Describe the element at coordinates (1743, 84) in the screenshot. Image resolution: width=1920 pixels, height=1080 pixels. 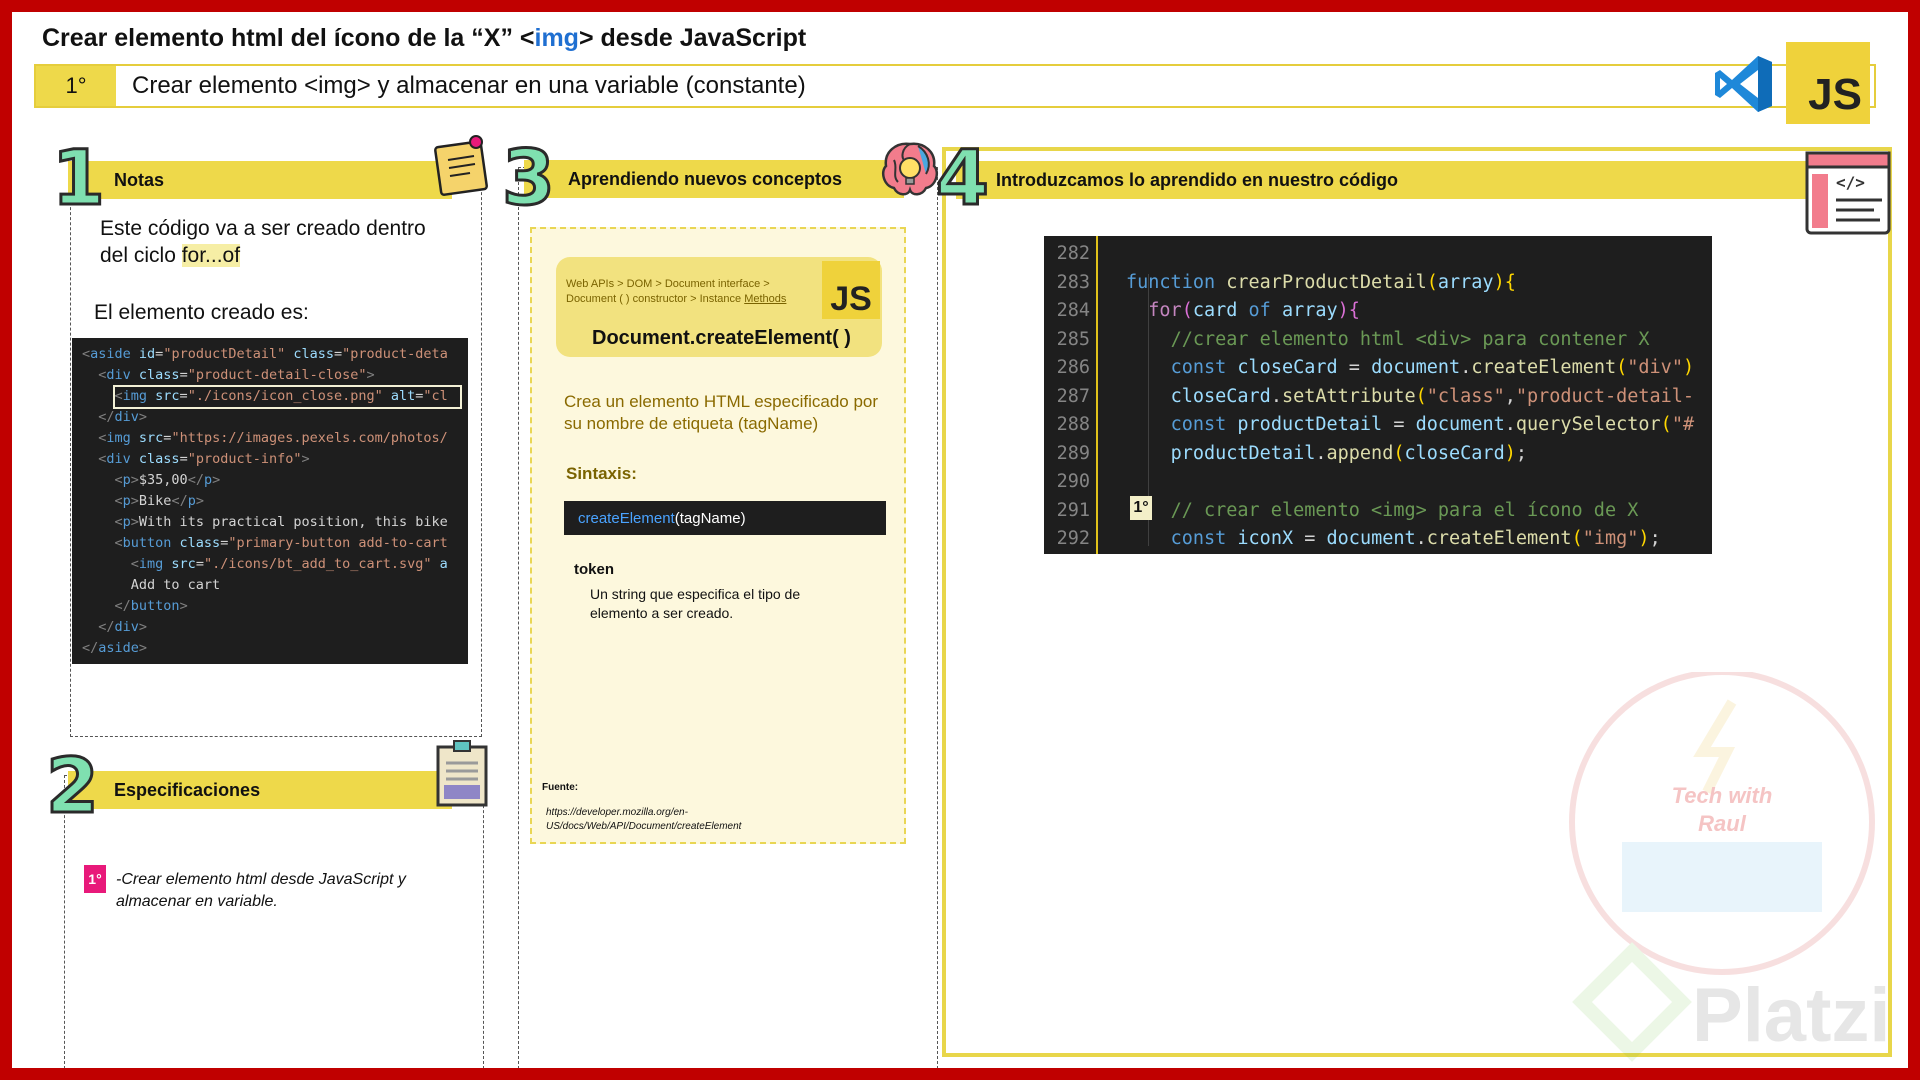
I see `vscode-logo-icon` at that location.